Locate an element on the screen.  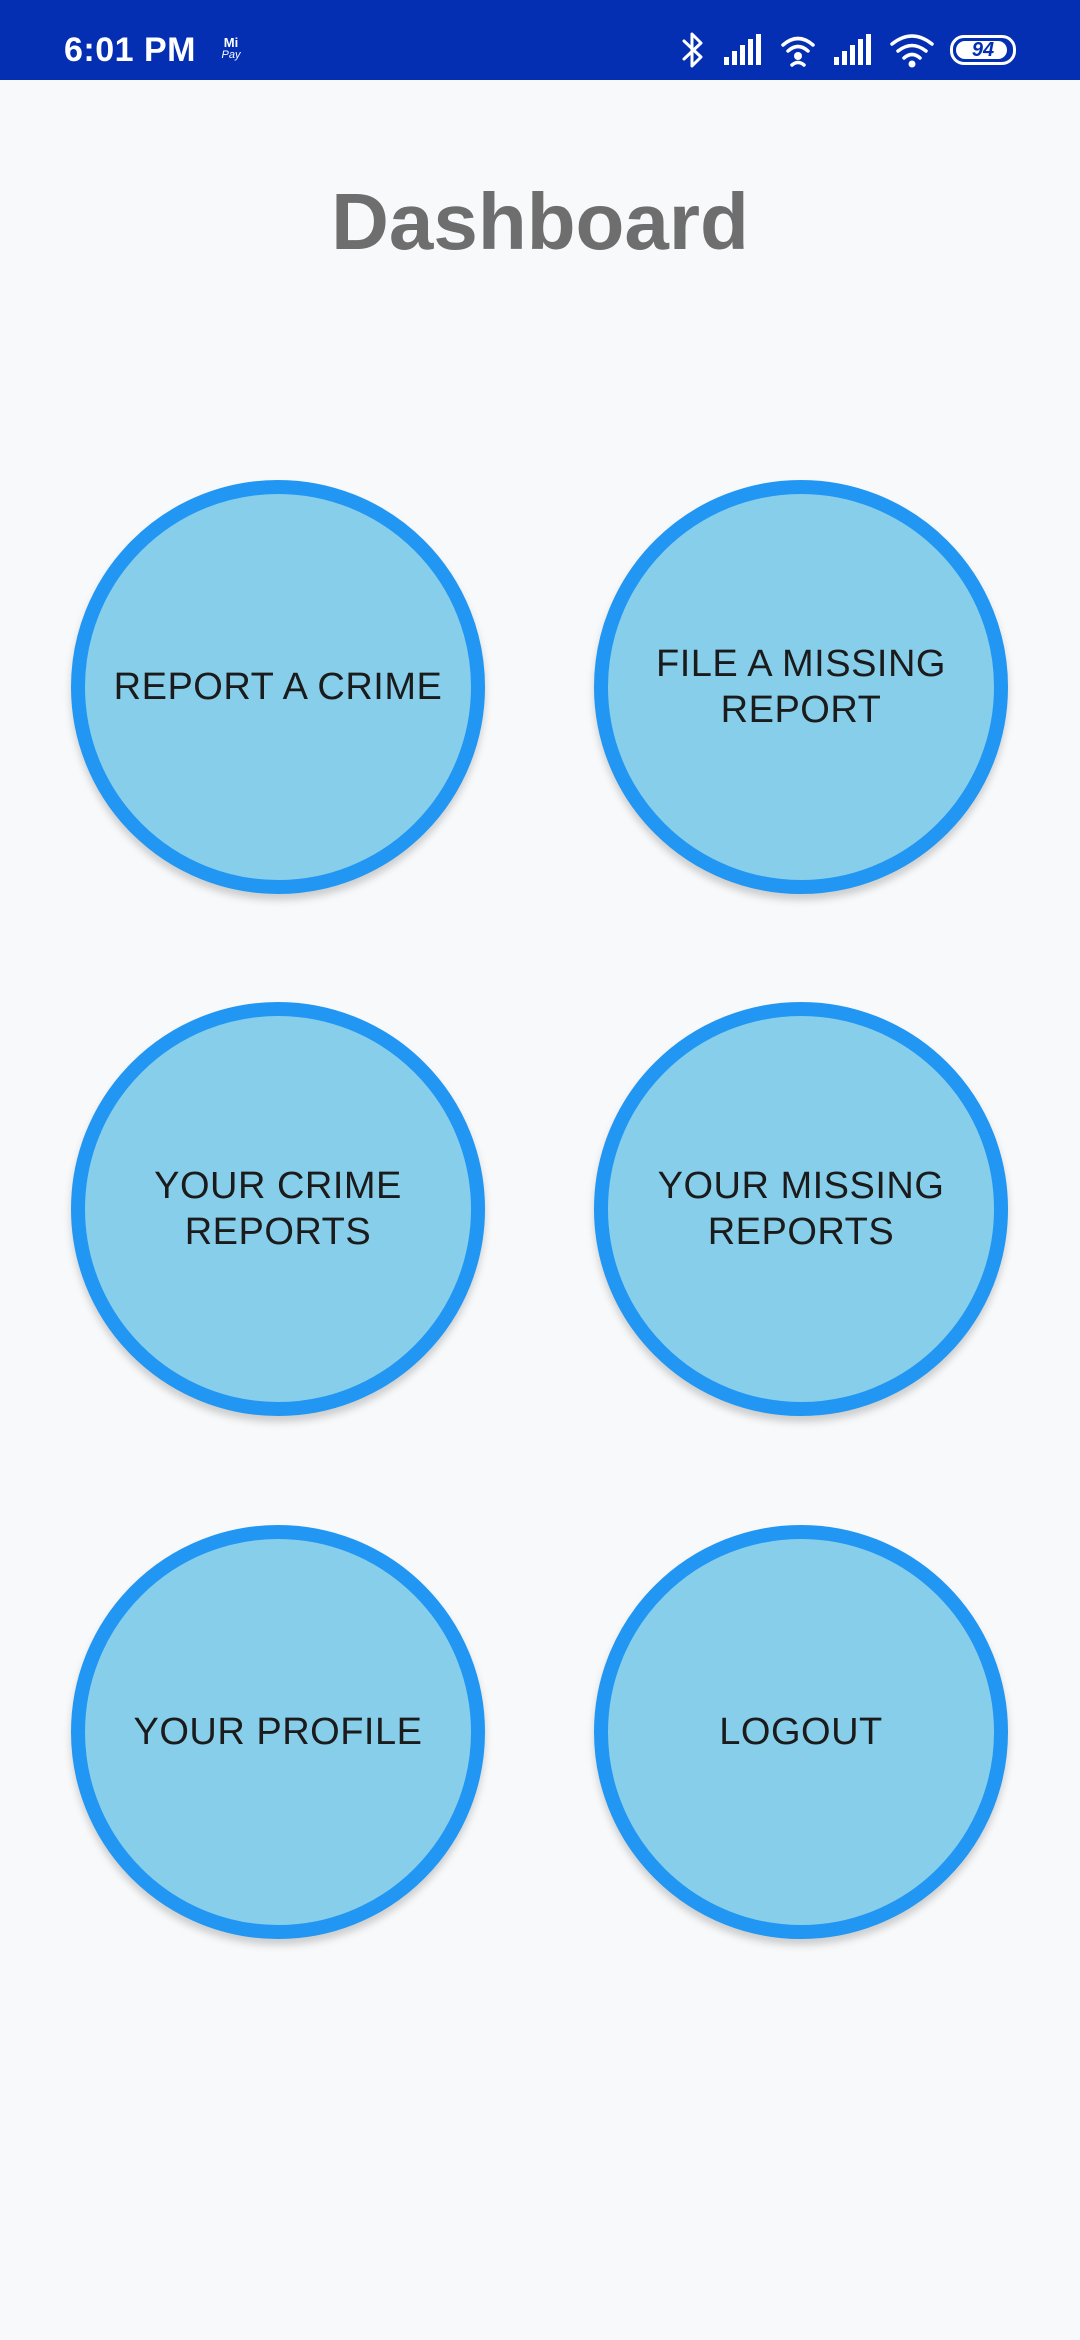
mi-pay-bottom: Pay is located at coordinates (231, 55).